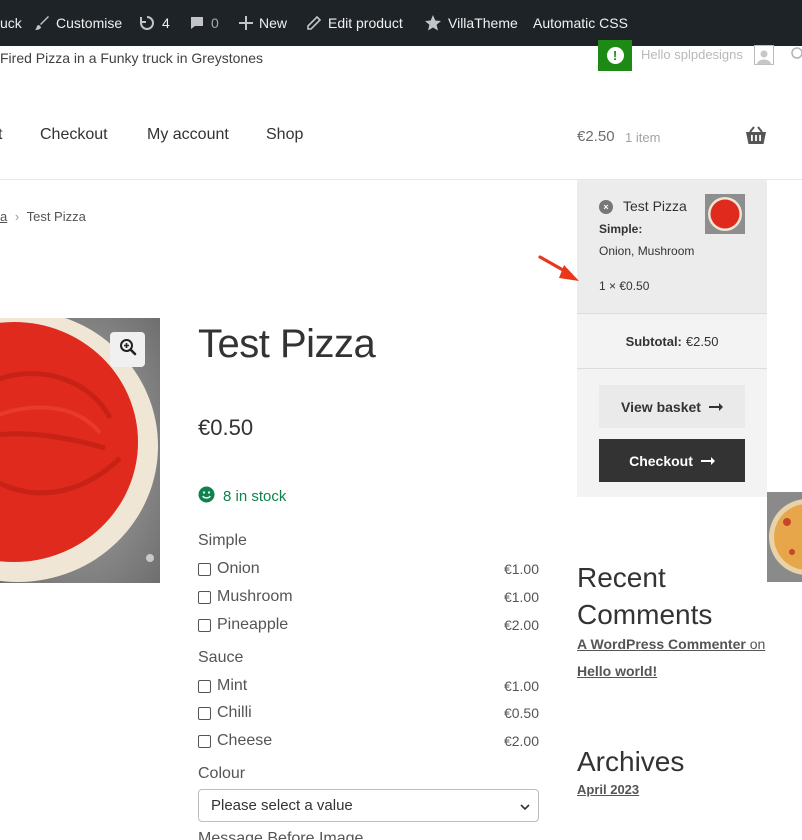 This screenshot has width=802, height=840. What do you see at coordinates (74, 135) in the screenshot?
I see `nav-item-checkout: Checkout` at bounding box center [74, 135].